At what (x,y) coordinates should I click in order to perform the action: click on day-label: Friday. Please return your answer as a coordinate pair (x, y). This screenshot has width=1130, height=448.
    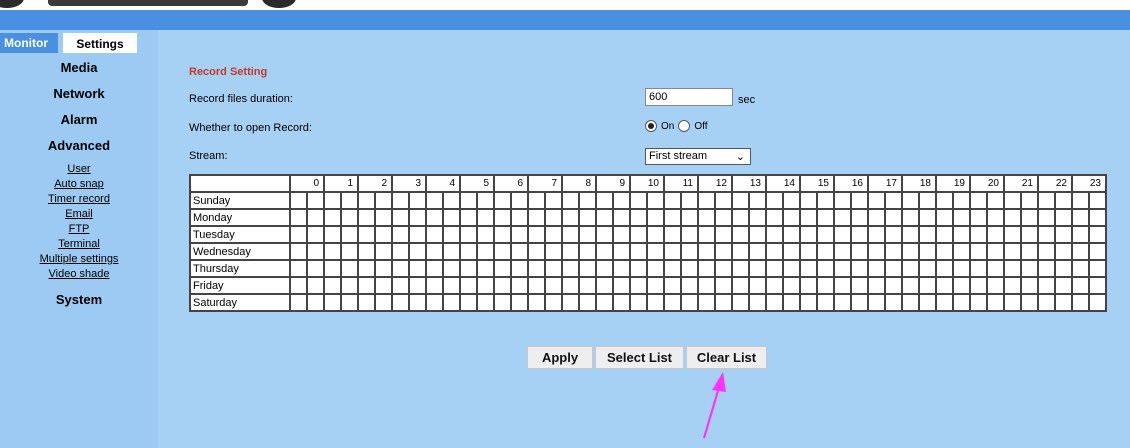
    Looking at the image, I should click on (240, 285).